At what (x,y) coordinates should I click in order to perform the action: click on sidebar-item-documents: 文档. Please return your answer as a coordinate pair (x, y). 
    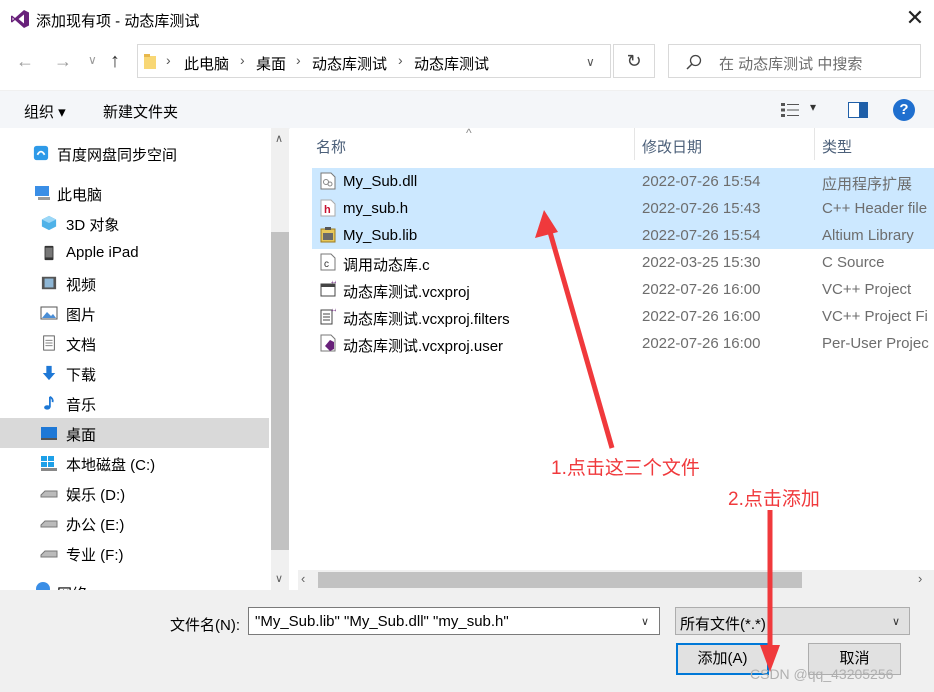
    Looking at the image, I should click on (134, 343).